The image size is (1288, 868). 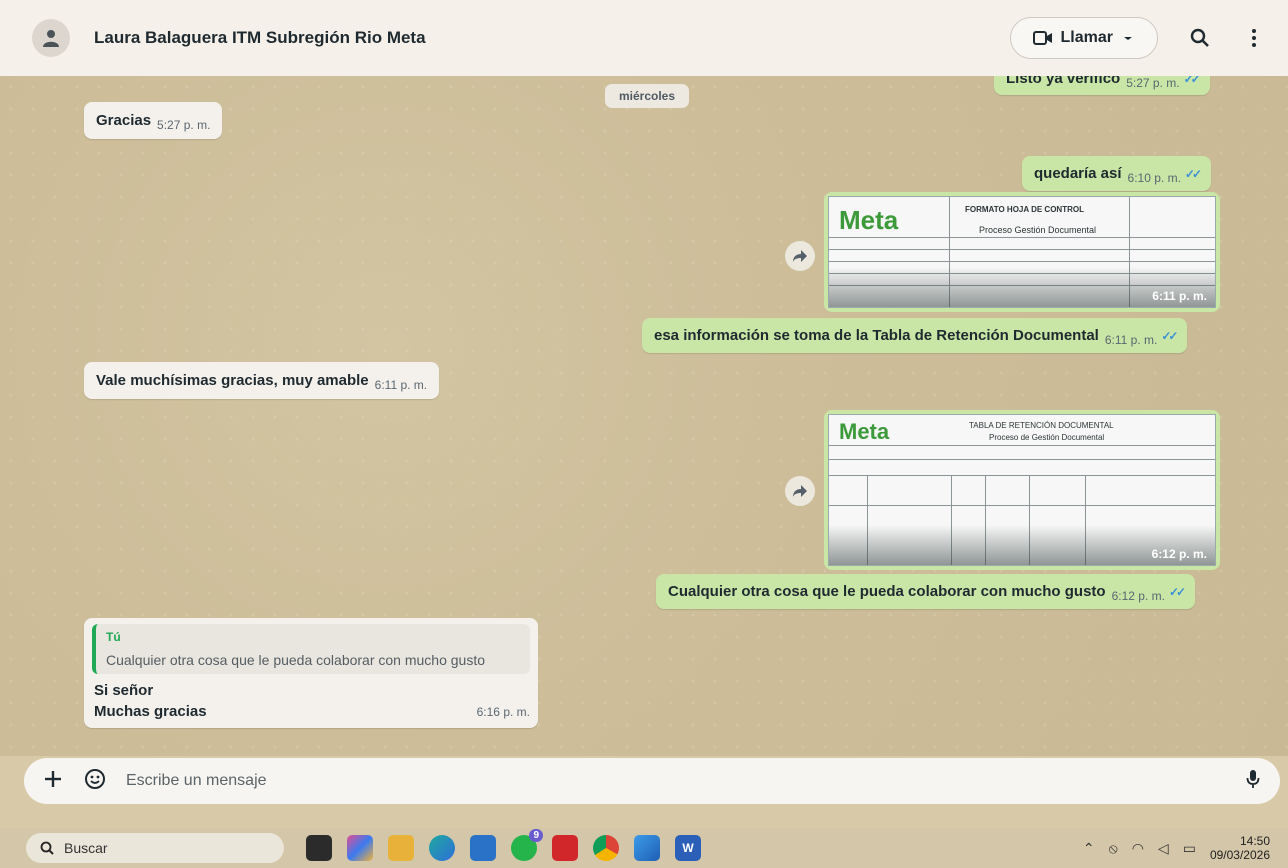 I want to click on message-composer, so click(x=652, y=781).